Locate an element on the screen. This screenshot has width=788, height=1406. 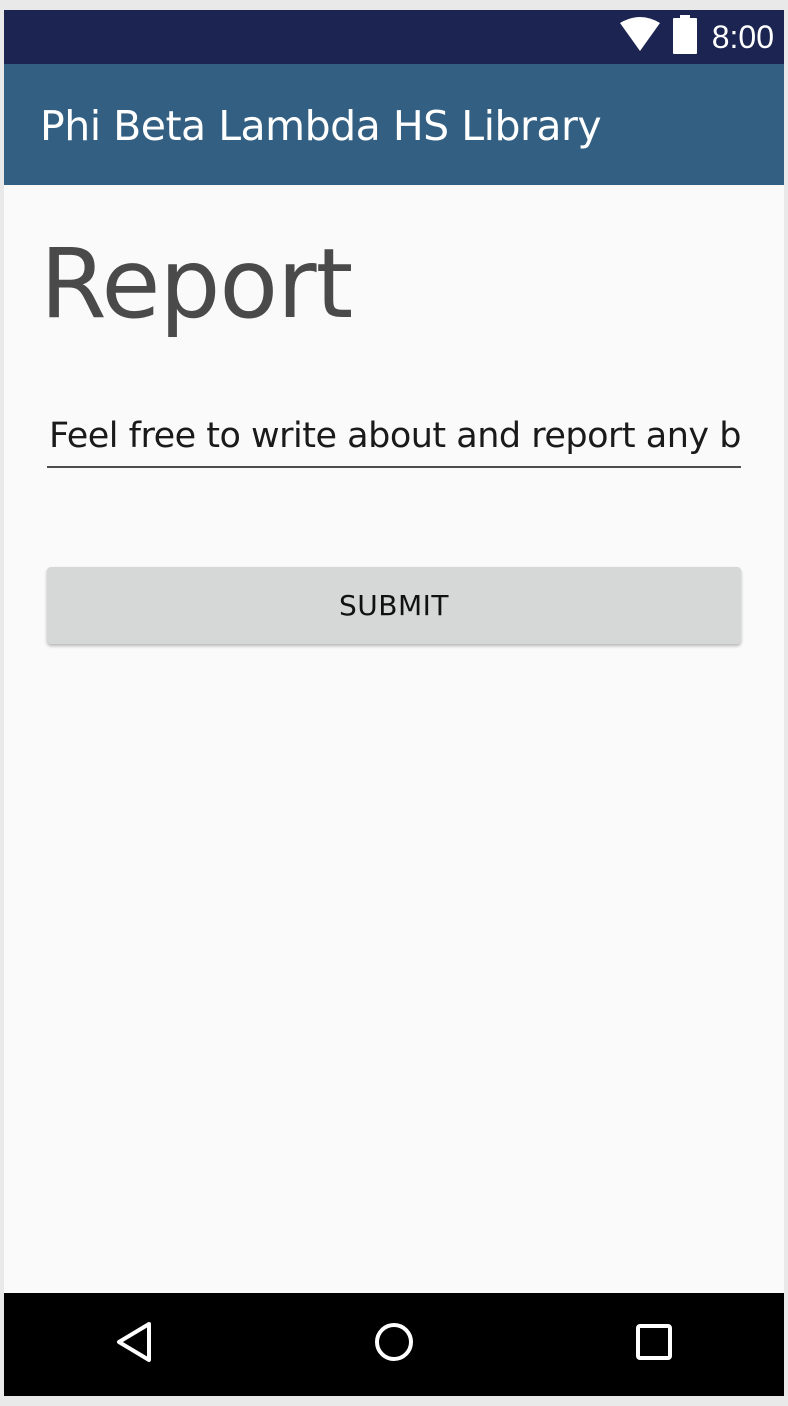
home-icon is located at coordinates (394, 1344).